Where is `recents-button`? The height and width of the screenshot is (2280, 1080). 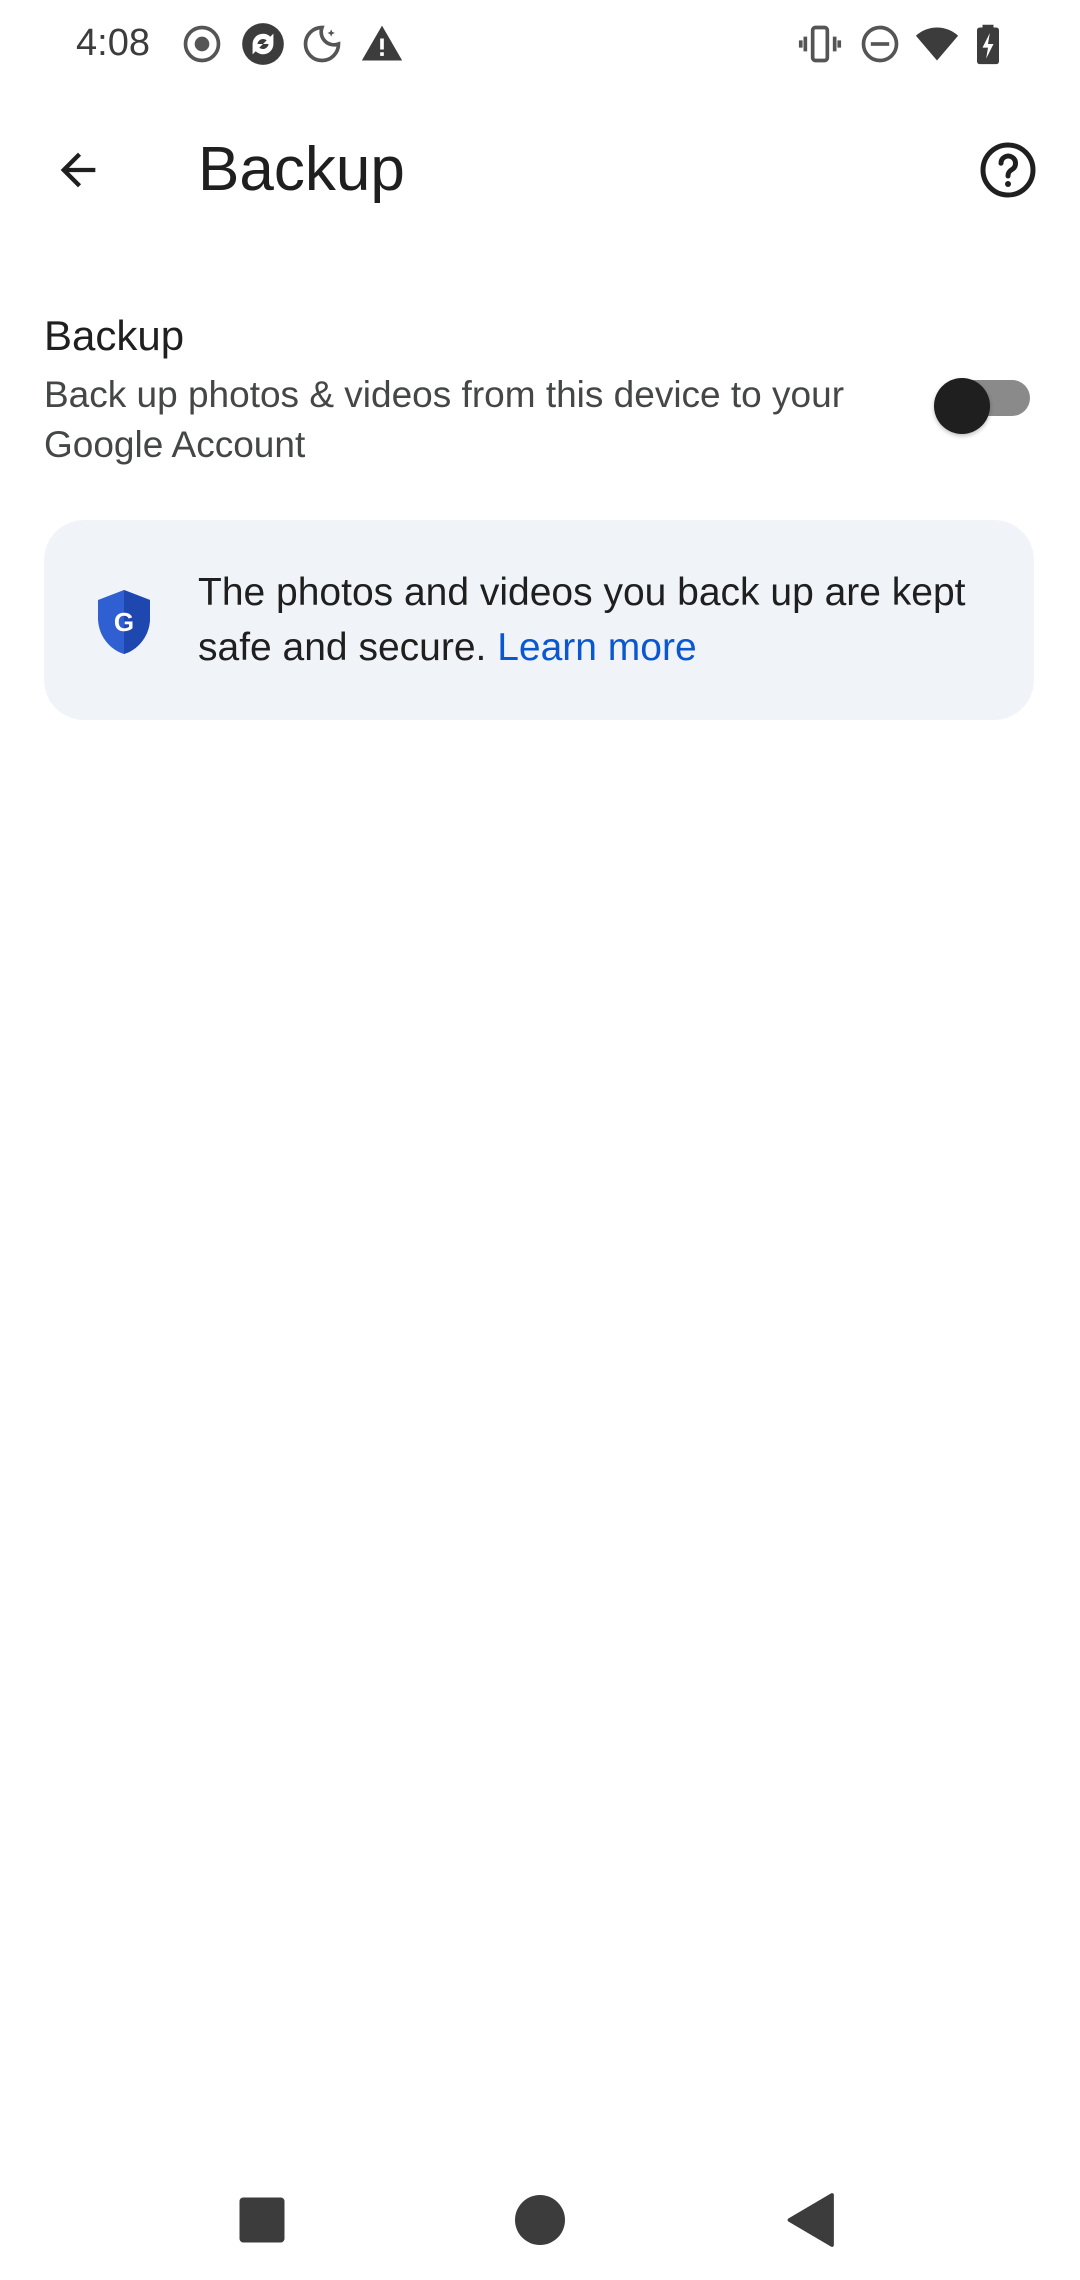 recents-button is located at coordinates (262, 2220).